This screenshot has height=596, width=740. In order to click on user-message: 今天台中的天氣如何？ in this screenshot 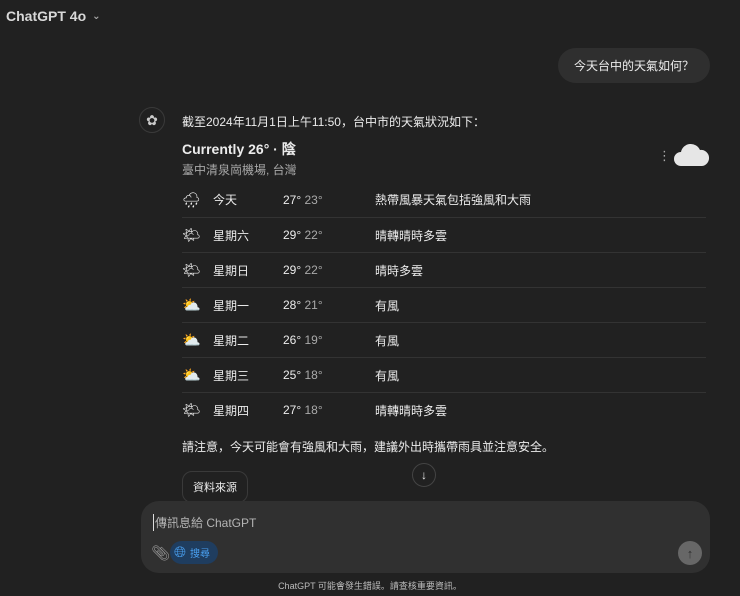, I will do `click(633, 65)`.